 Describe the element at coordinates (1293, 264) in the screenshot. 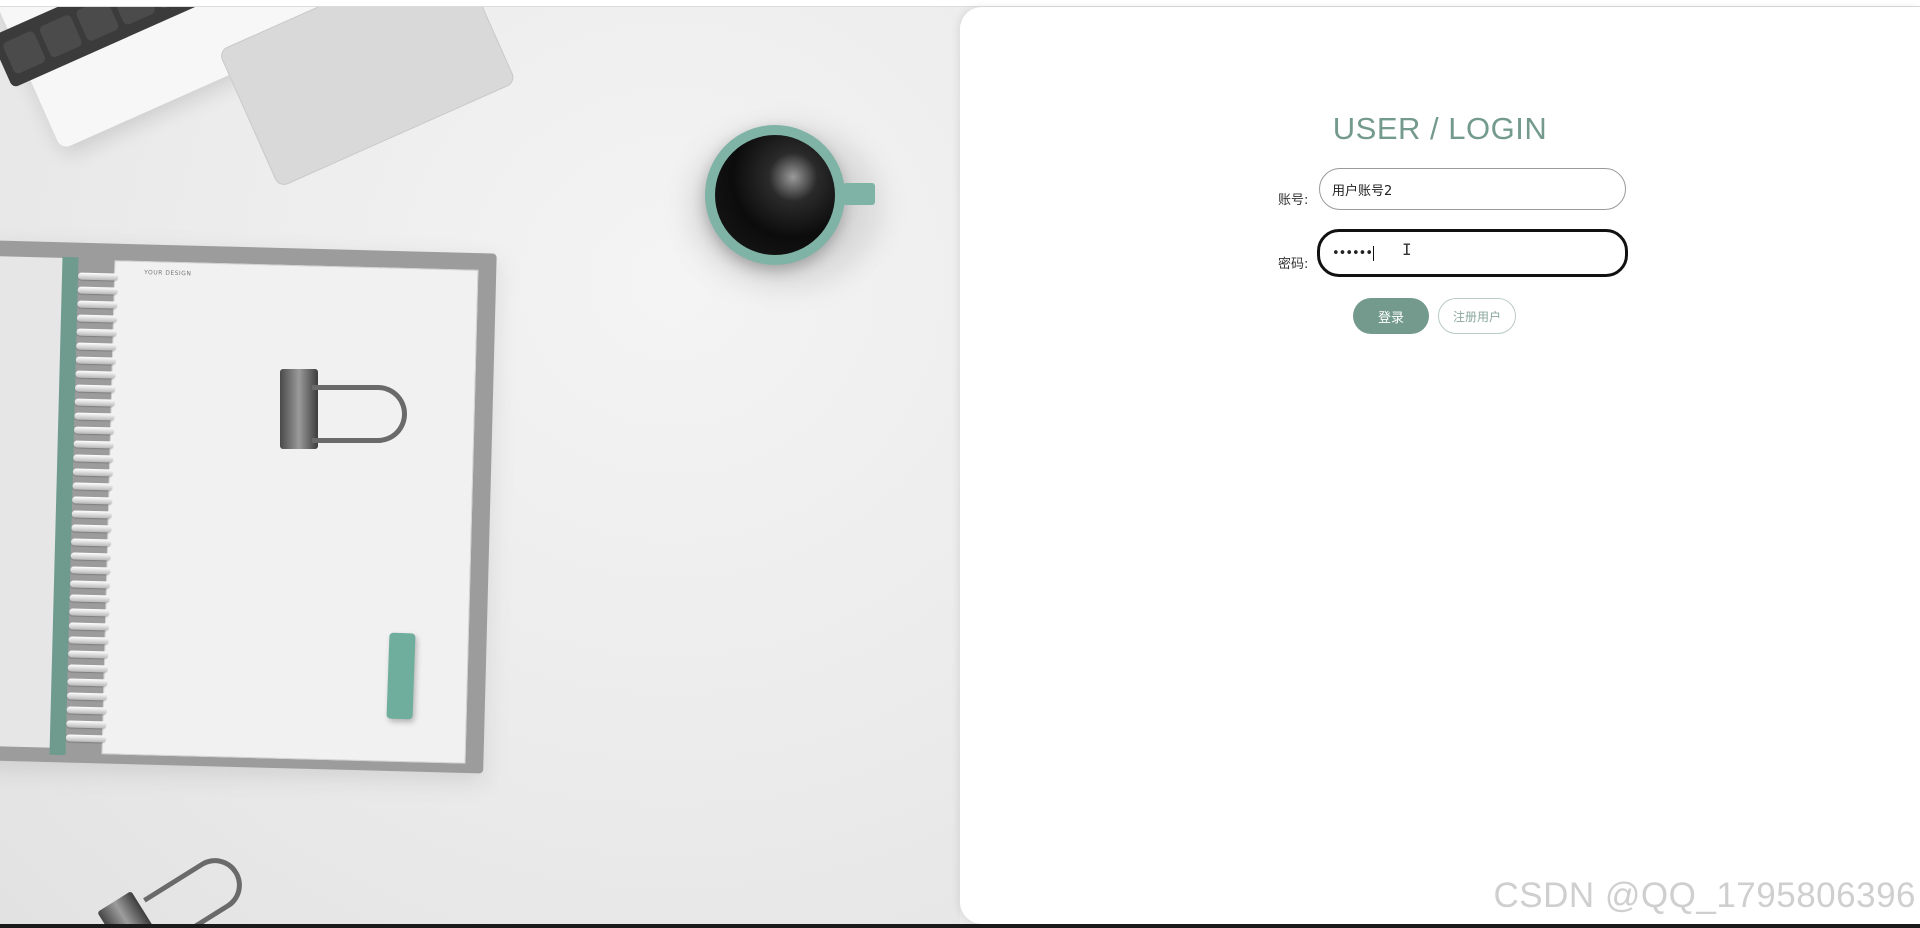

I see `password-label: 密码:` at that location.